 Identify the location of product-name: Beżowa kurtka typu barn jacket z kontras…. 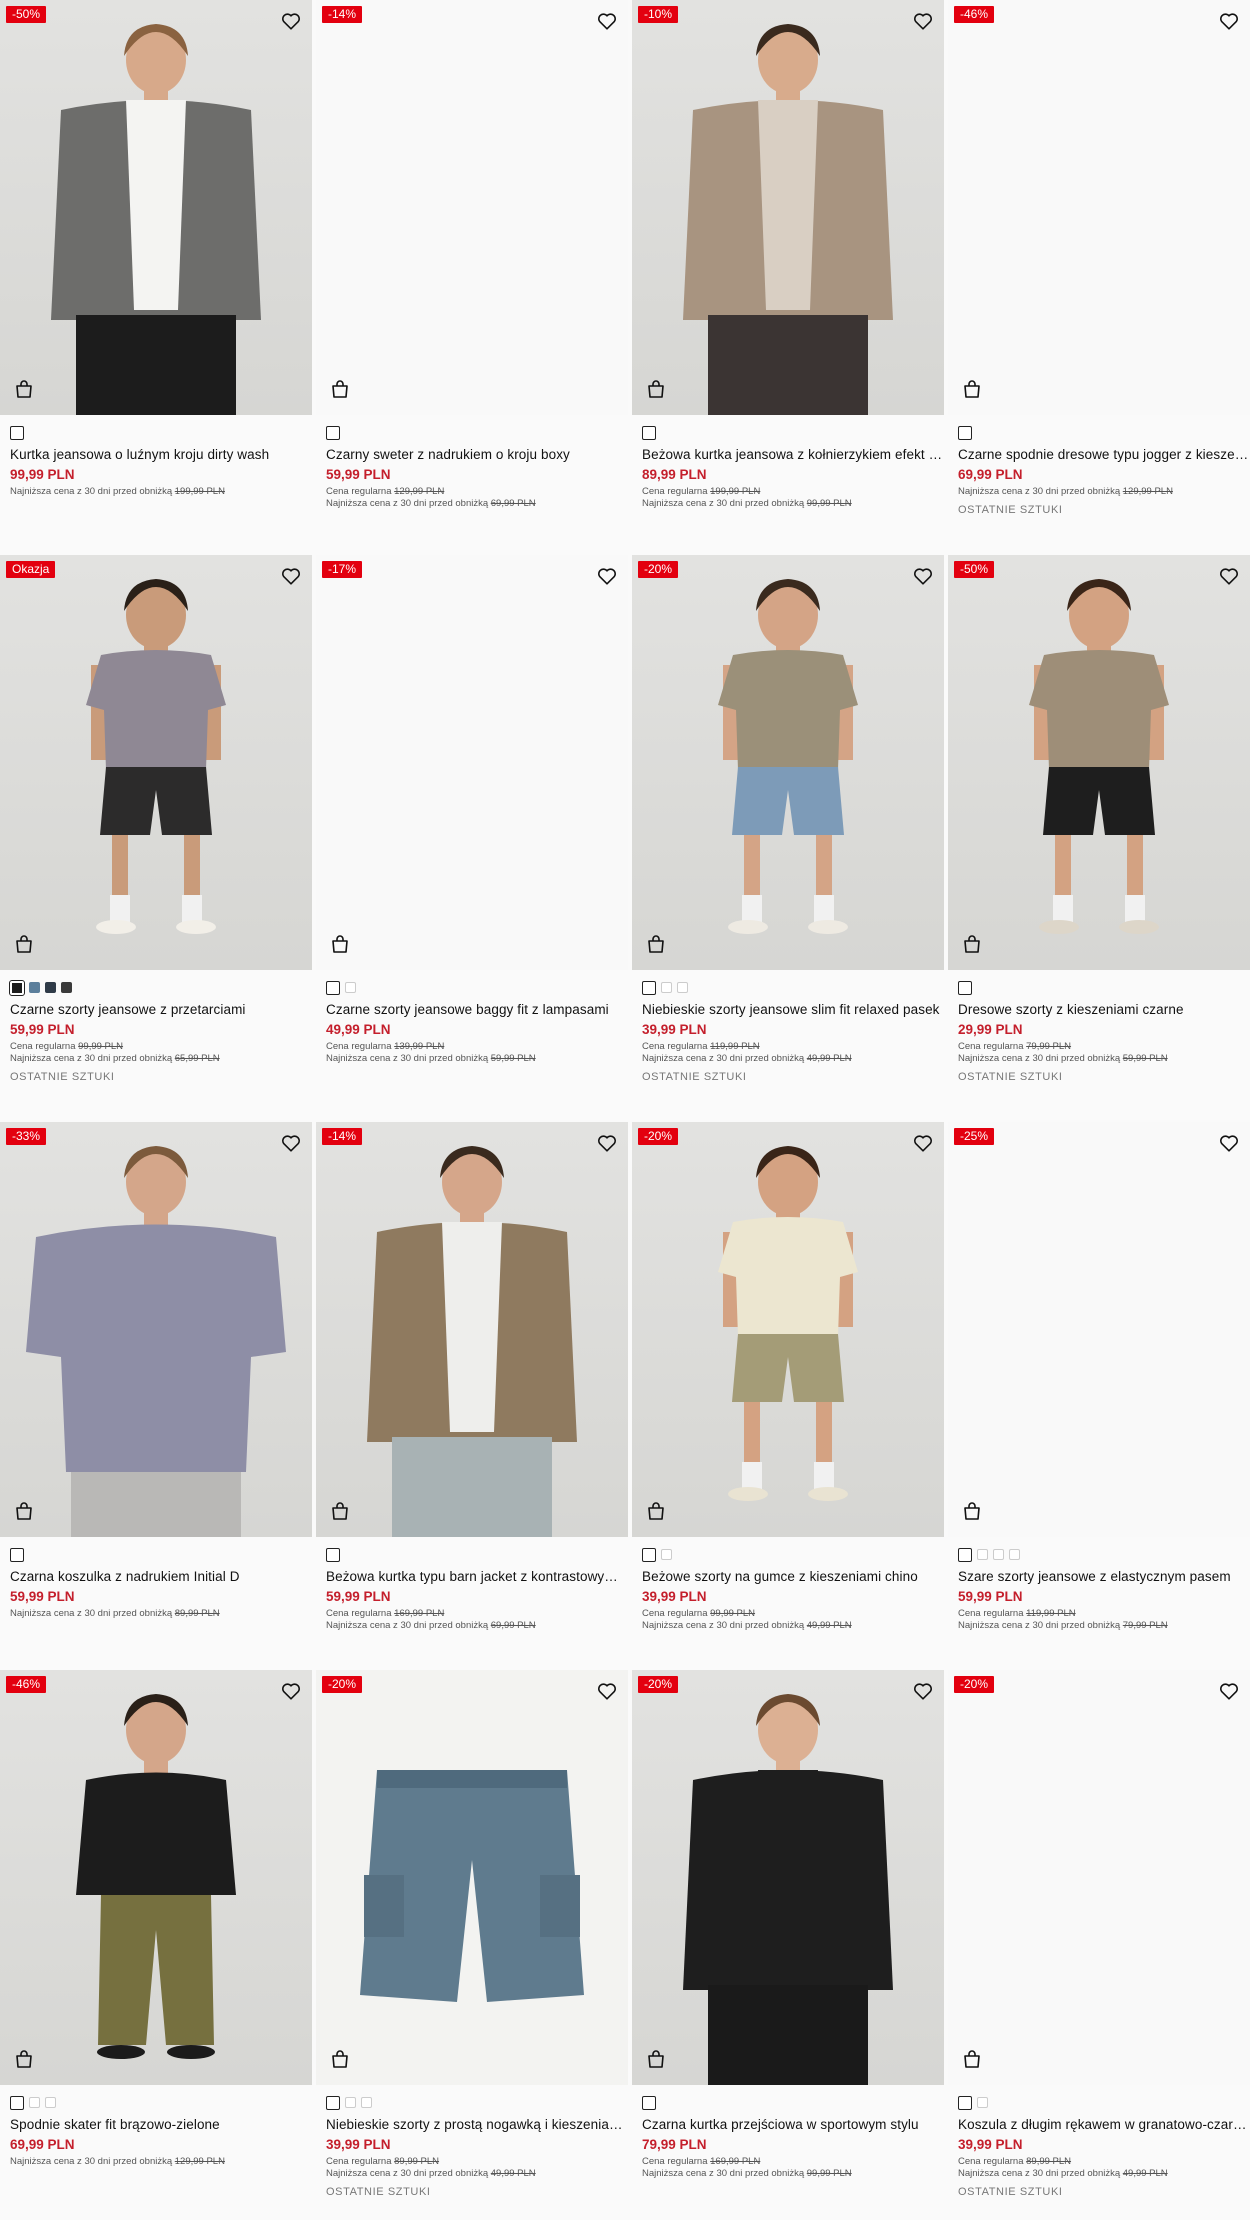
(472, 1576).